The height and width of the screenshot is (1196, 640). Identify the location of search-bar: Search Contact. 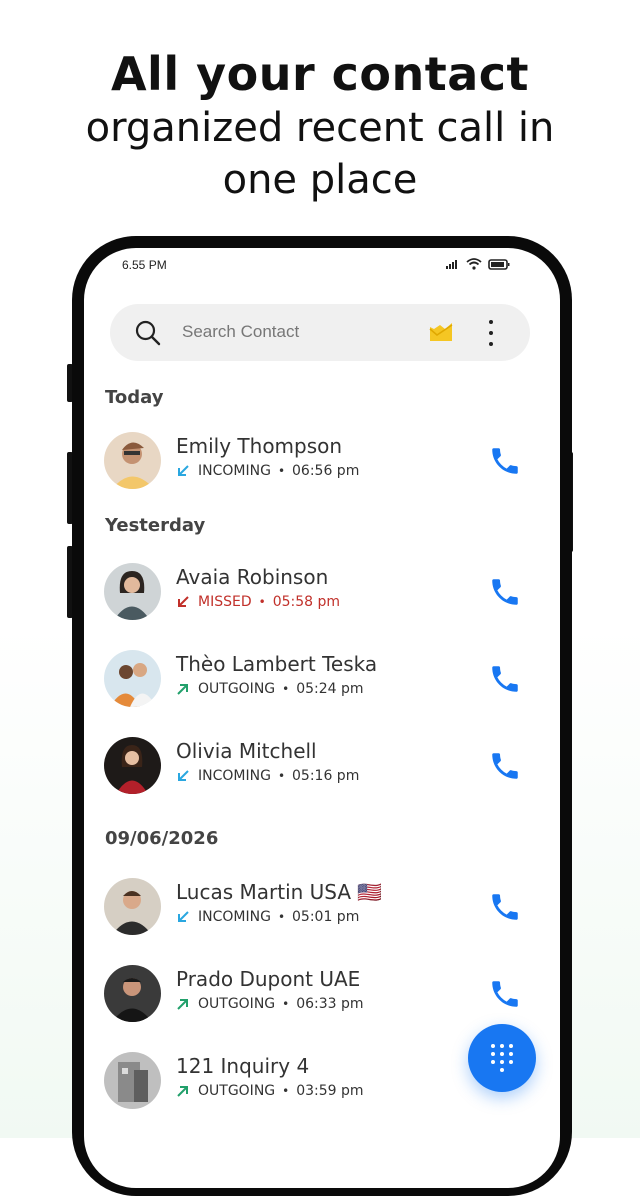
(320, 332).